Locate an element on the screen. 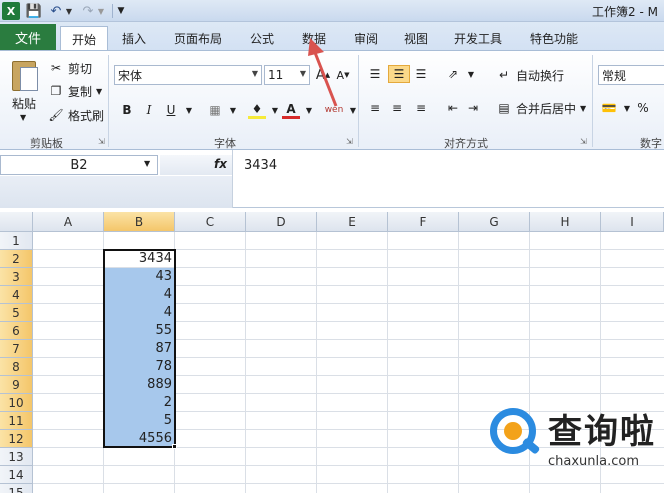 Image resolution: width=664 pixels, height=493 pixels. column-header-a: A is located at coordinates (68, 222).